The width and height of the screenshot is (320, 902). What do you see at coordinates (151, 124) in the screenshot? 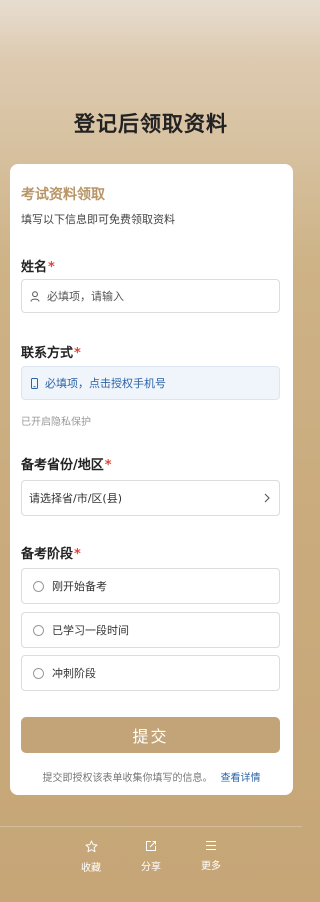
I see `page-title: 登记后领取资料` at bounding box center [151, 124].